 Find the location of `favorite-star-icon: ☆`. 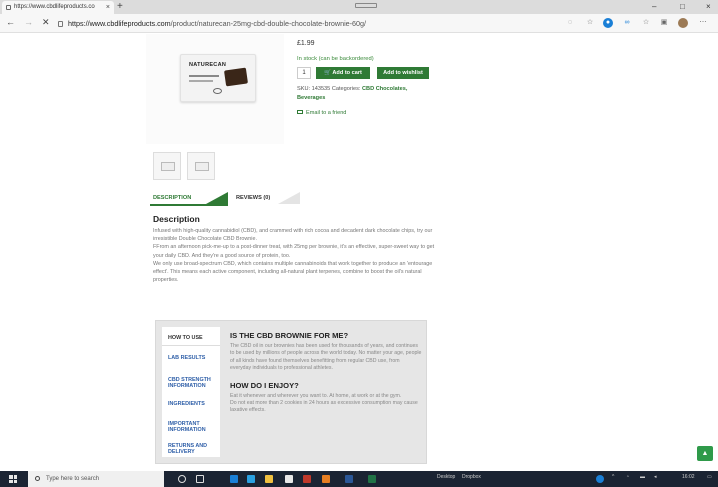

favorite-star-icon: ☆ is located at coordinates (590, 23).